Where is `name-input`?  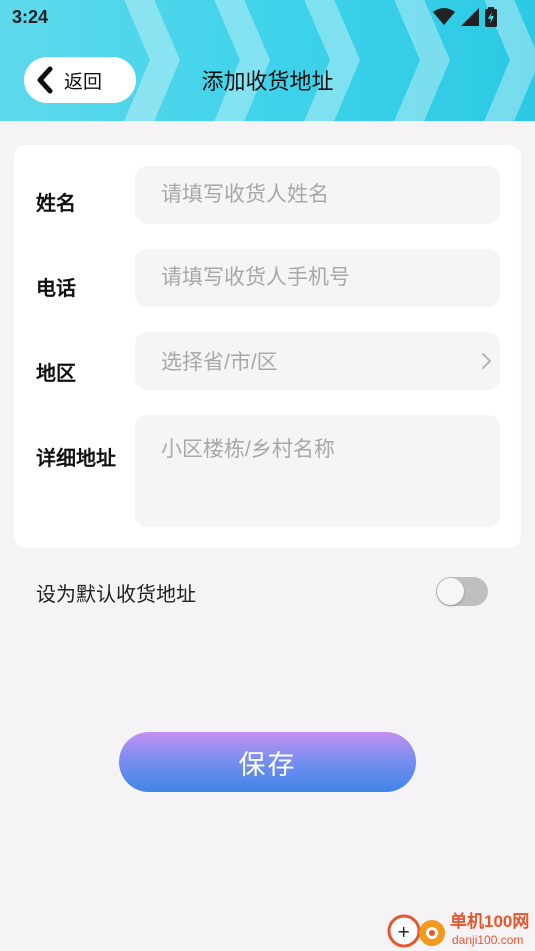
name-input is located at coordinates (317, 195).